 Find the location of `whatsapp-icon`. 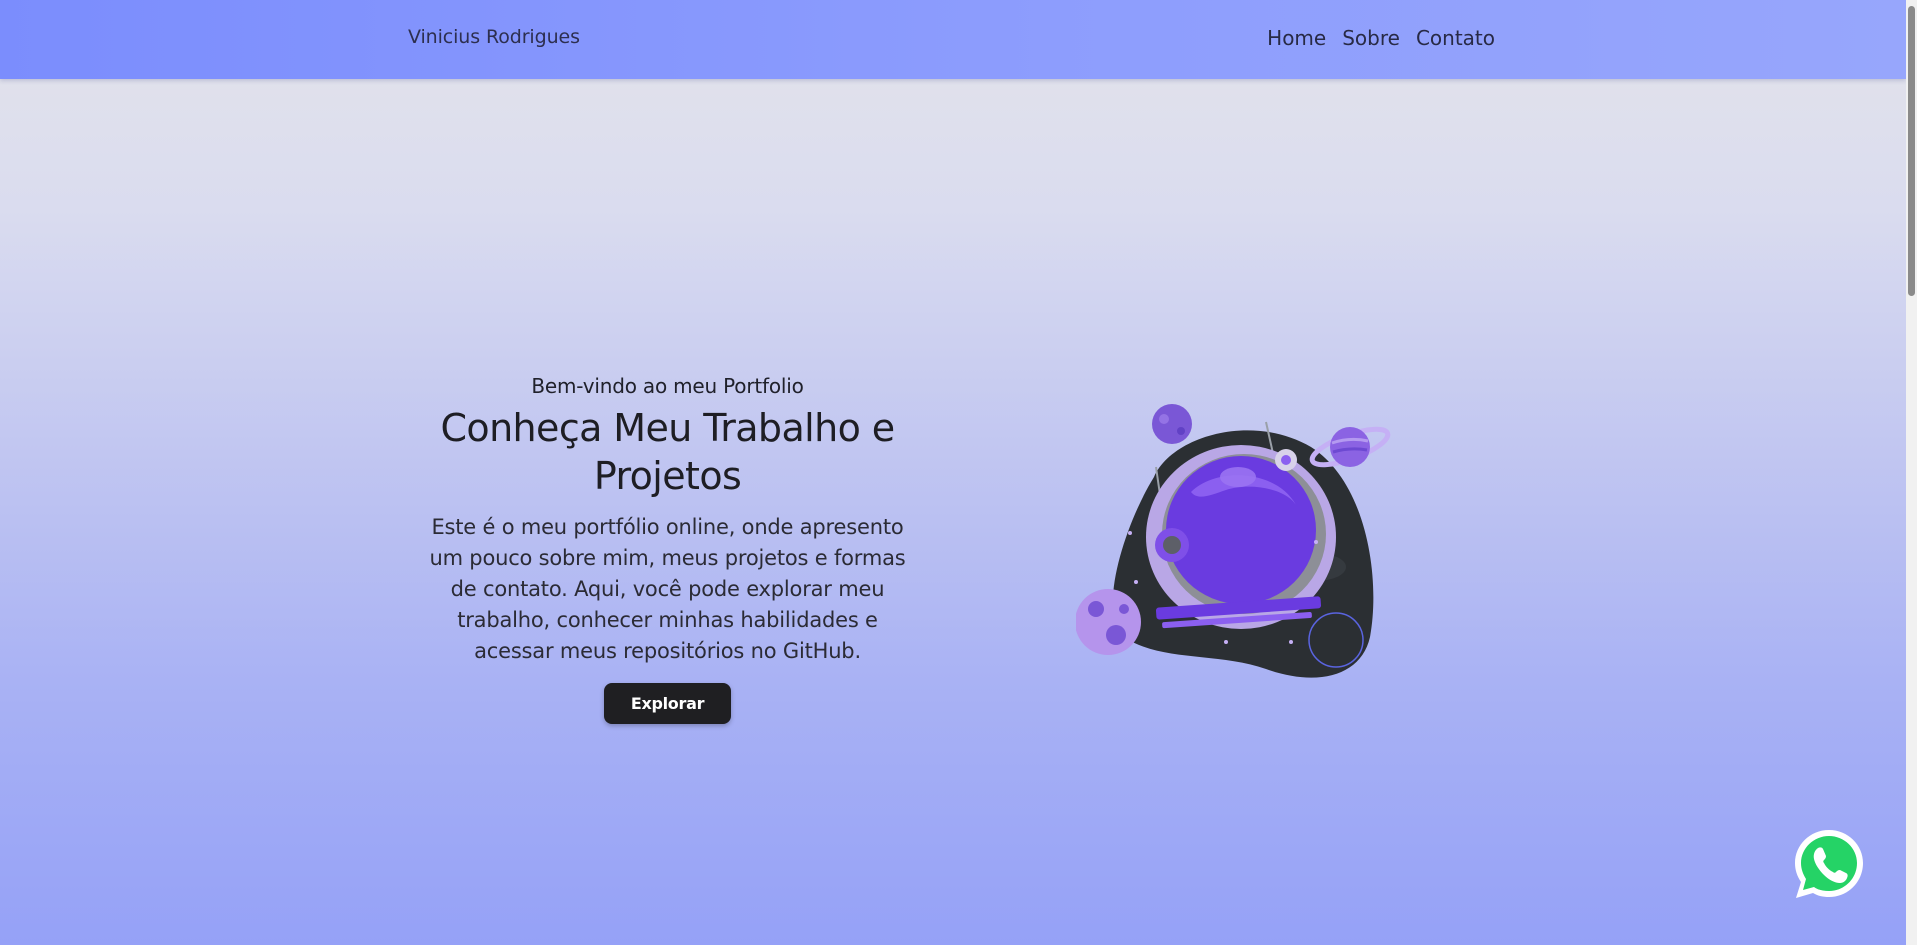

whatsapp-icon is located at coordinates (1829, 864).